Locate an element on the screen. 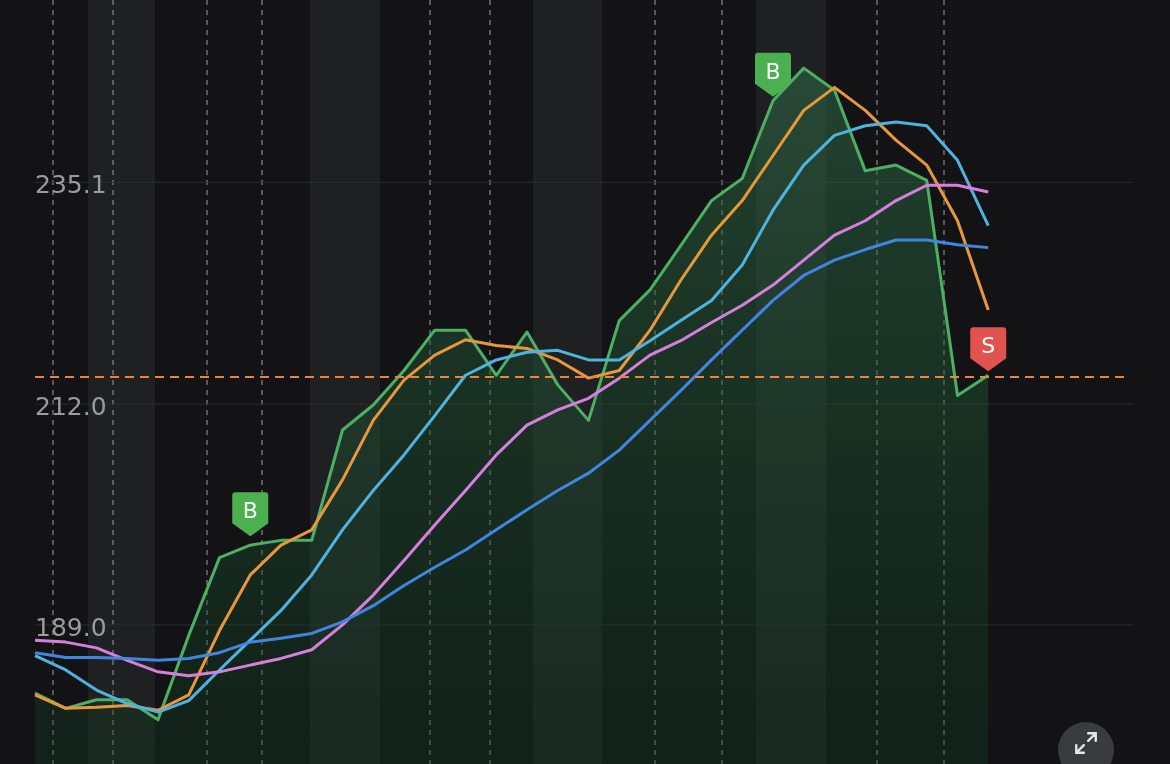 Image resolution: width=1170 pixels, height=764 pixels. y-tick-label: 189.0 is located at coordinates (71, 627).